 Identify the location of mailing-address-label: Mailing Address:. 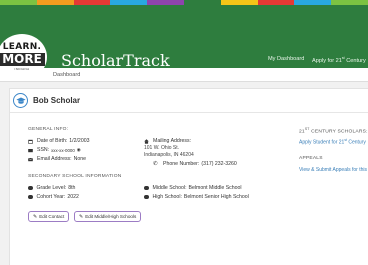
(172, 141).